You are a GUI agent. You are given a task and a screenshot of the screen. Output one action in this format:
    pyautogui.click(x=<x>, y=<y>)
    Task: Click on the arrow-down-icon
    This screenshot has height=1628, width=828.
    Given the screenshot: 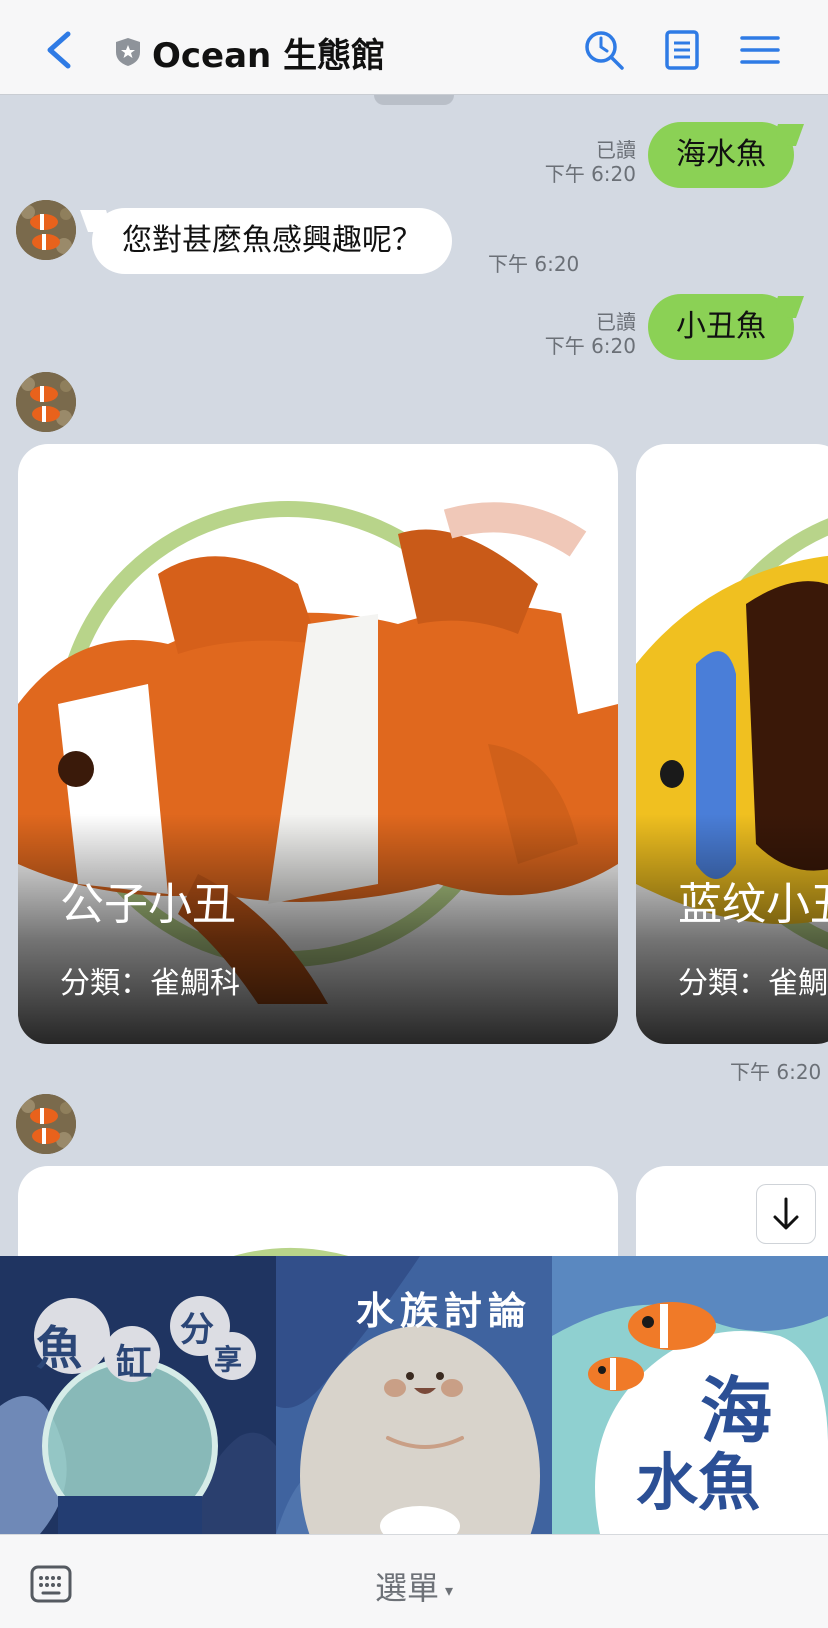 What is the action you would take?
    pyautogui.click(x=786, y=1213)
    